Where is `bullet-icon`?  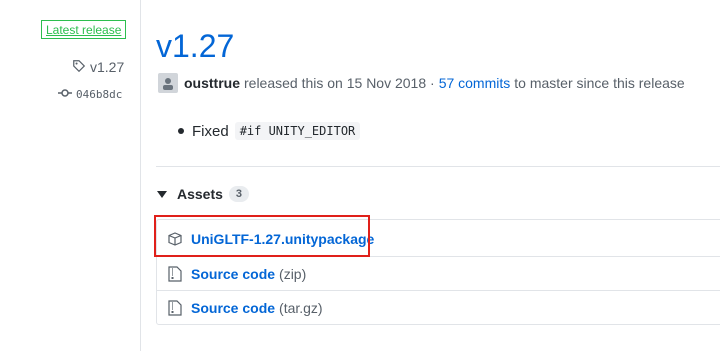
bullet-icon is located at coordinates (181, 131).